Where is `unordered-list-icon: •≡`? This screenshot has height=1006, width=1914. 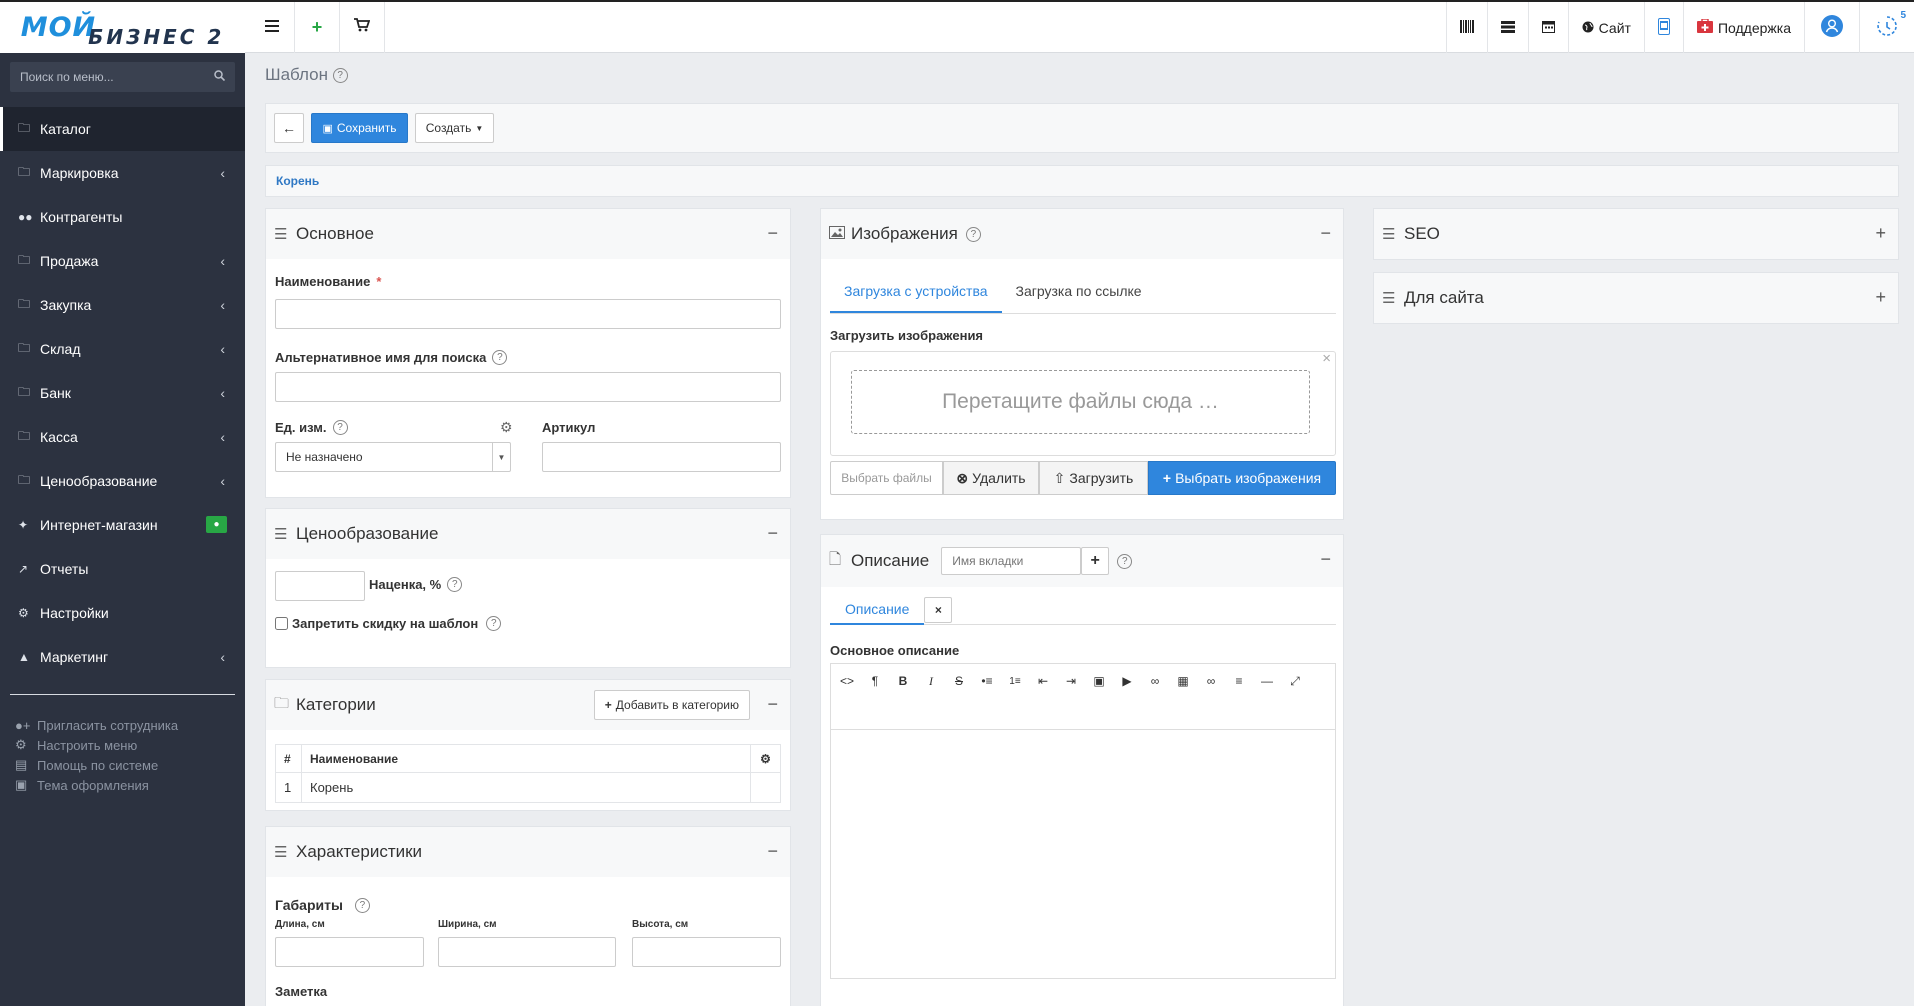
unordered-list-icon: •≡ is located at coordinates (987, 681).